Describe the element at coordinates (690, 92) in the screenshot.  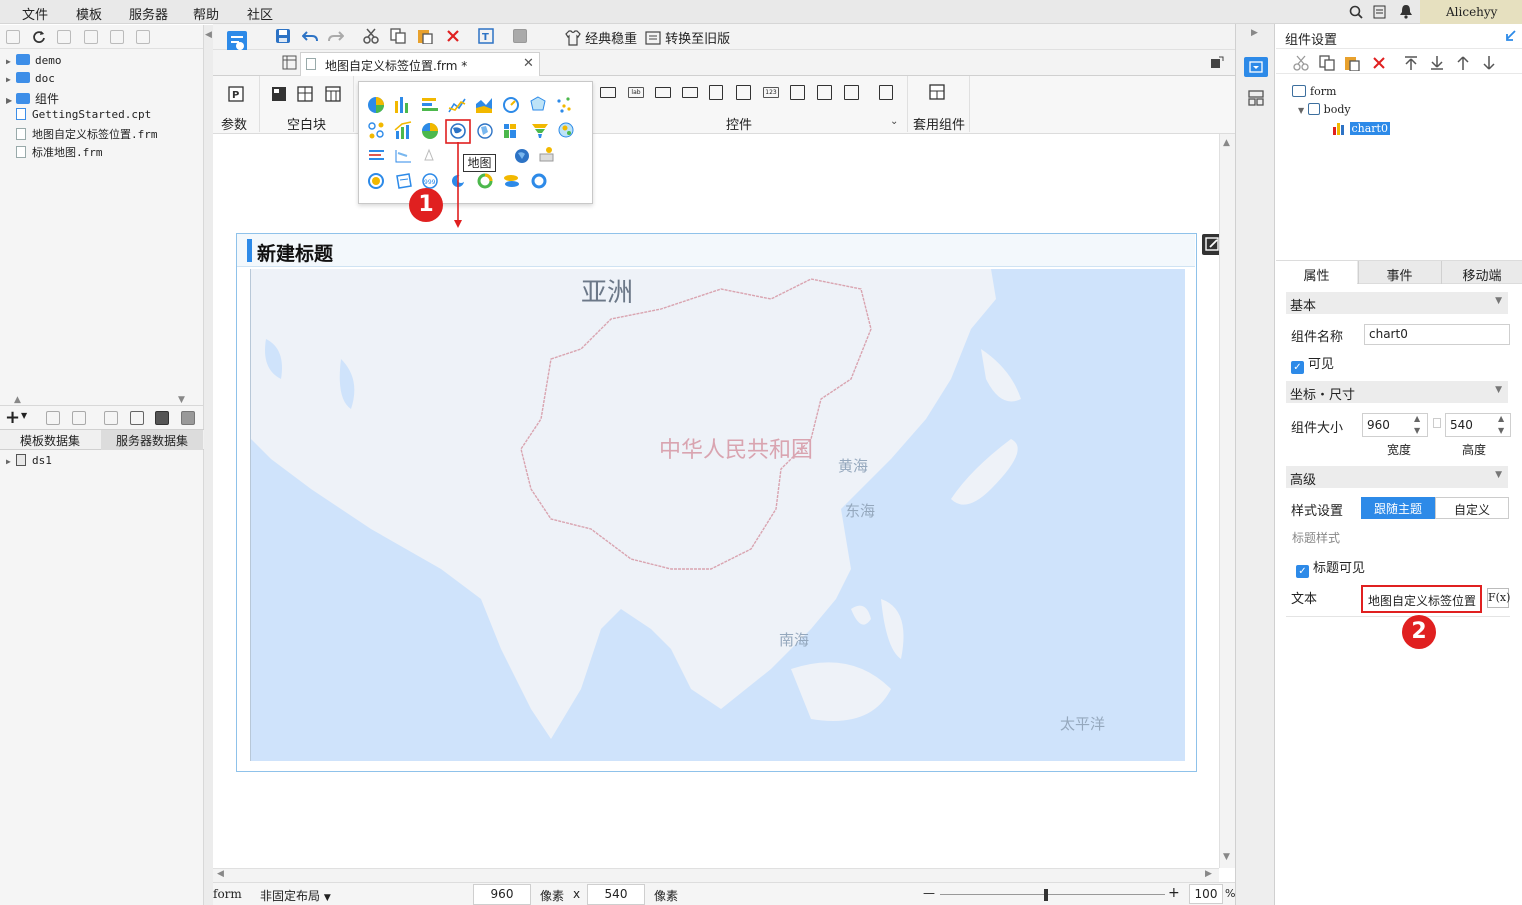
I see `combo-control-icon` at that location.